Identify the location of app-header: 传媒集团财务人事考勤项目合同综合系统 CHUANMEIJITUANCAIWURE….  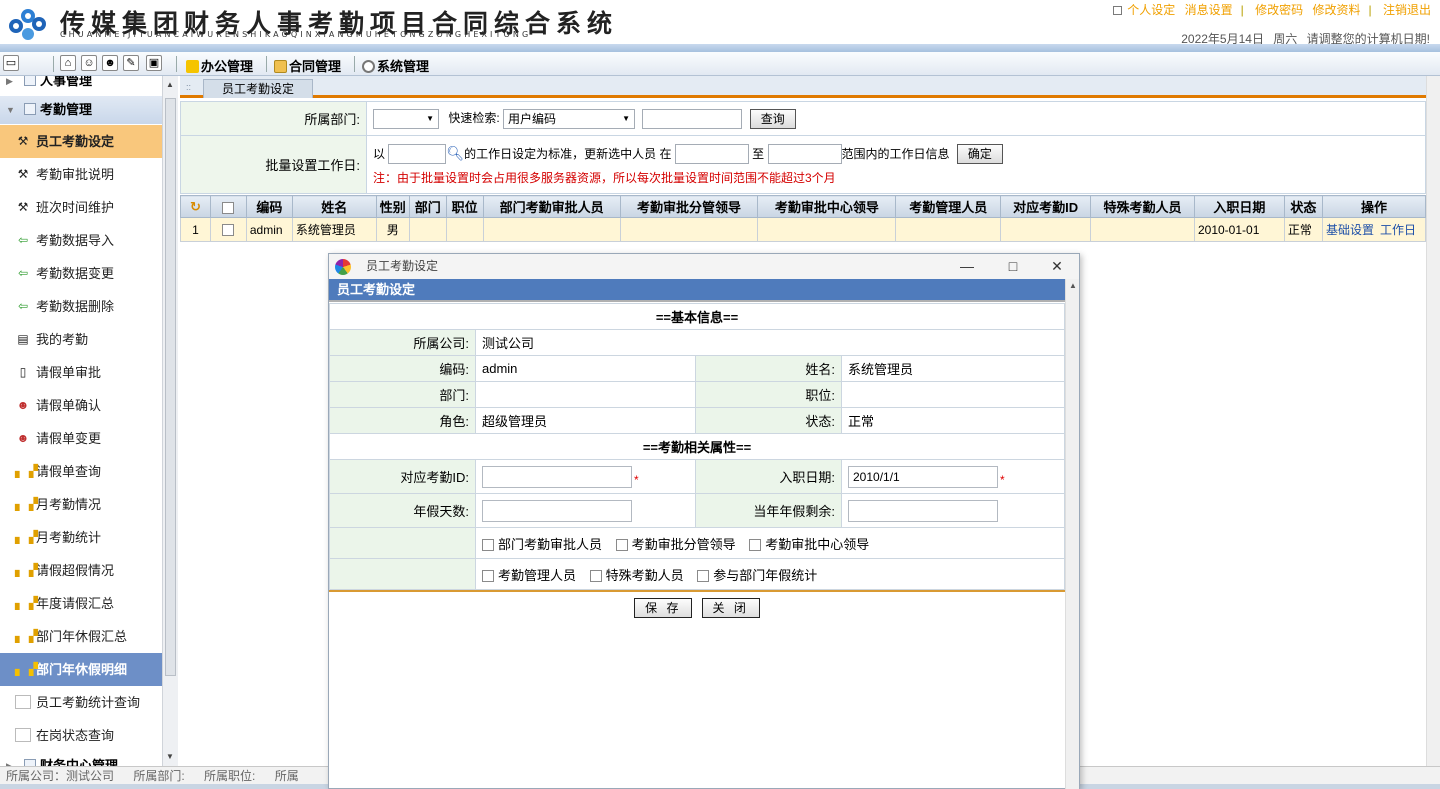
(720, 25).